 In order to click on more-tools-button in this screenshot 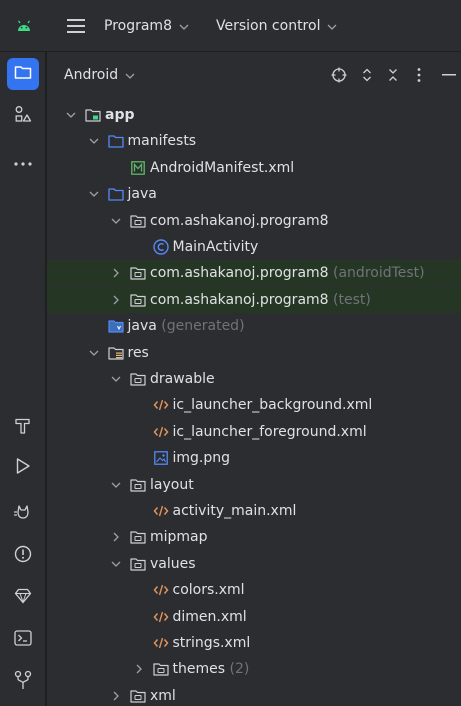, I will do `click(23, 160)`.